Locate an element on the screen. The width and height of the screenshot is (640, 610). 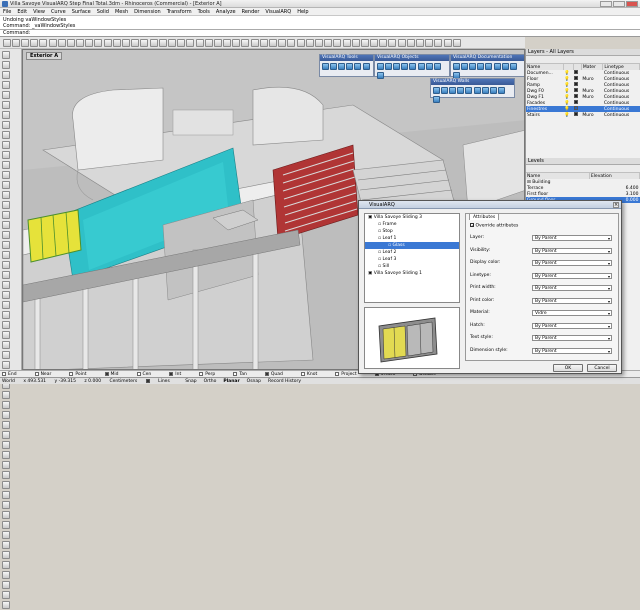
menu-item-solid: Solid is located at coordinates (103, 12).